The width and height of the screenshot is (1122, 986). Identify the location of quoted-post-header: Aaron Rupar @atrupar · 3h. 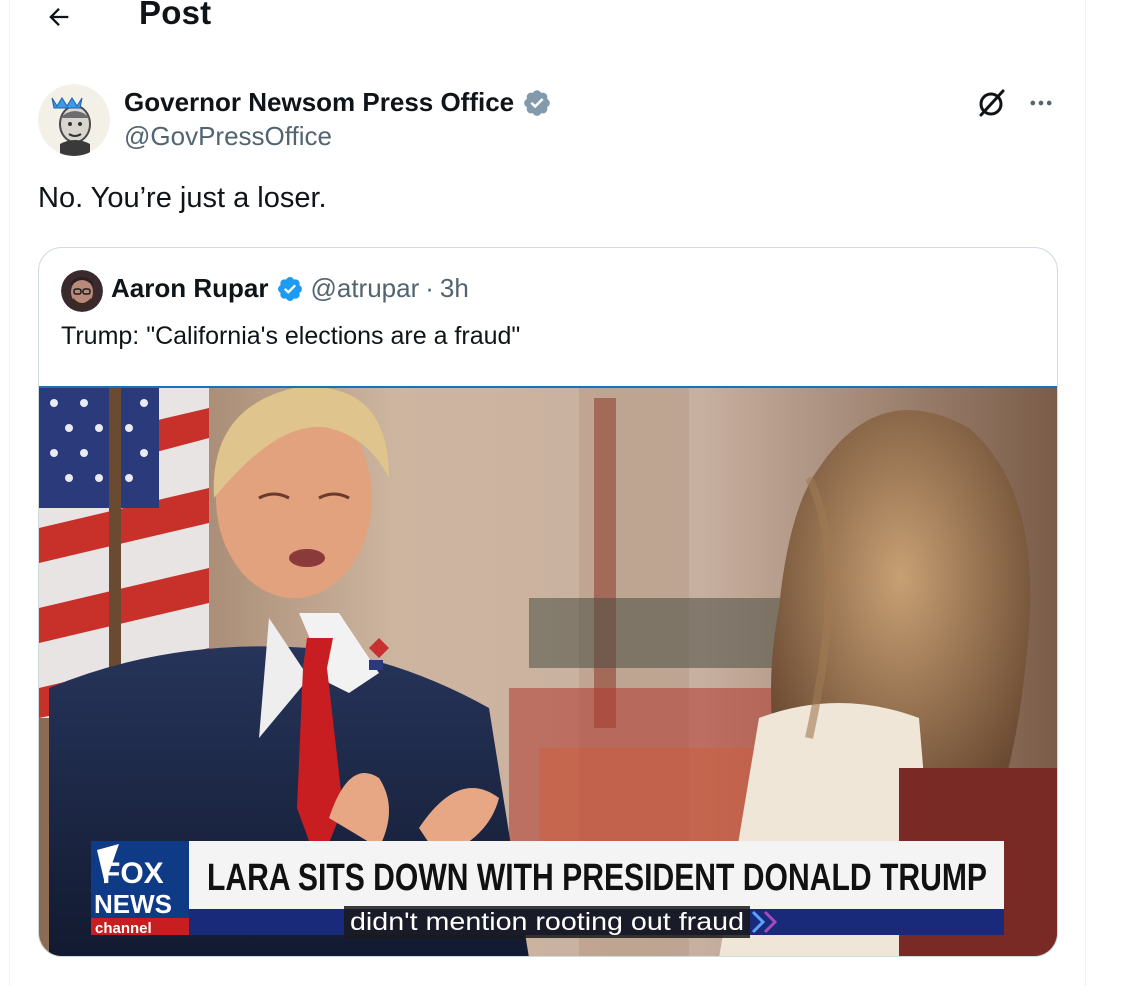
(290, 288).